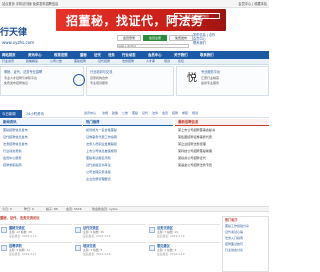 This screenshot has height=272, width=320. I want to click on nav-item-legal: 法务, so click(111, 55).